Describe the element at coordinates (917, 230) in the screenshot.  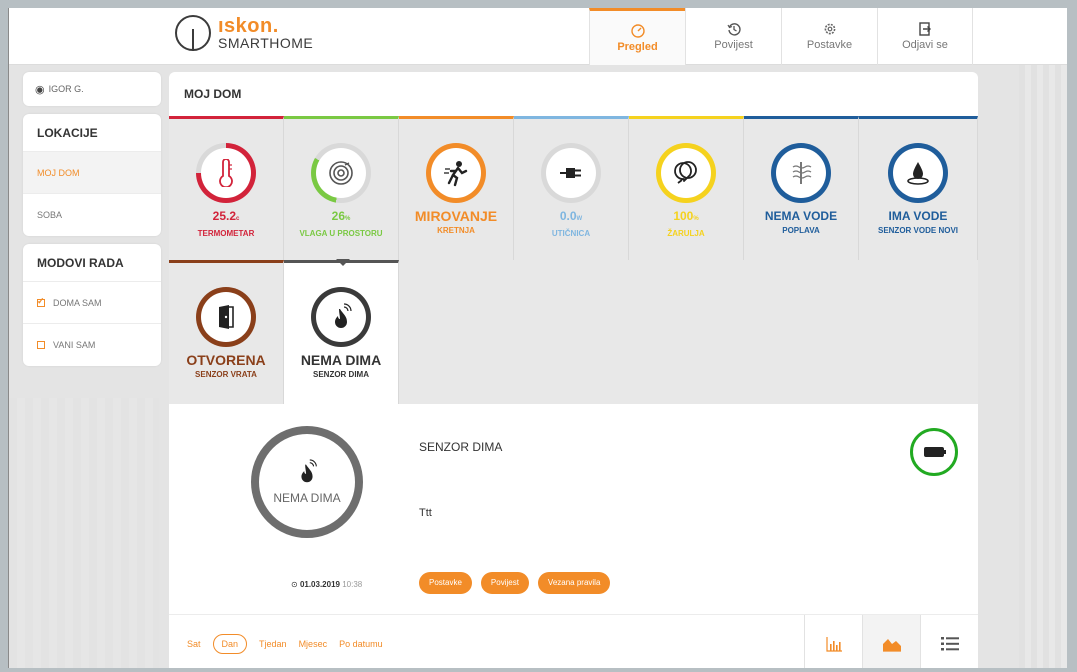
I see `tile-senzor-vode-label: SENZOR VODE NOVI` at that location.